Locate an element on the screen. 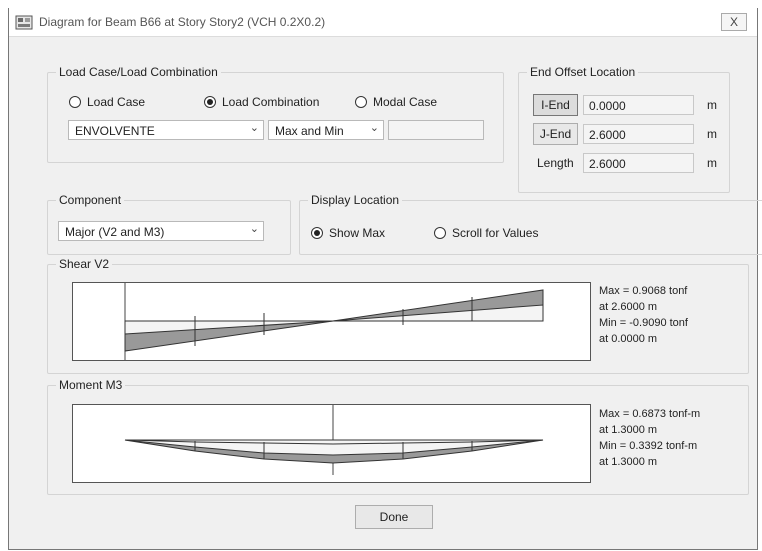 Image resolution: width=762 pixels, height=551 pixels. moment-m3-group-title: Moment M3 is located at coordinates (91, 385).